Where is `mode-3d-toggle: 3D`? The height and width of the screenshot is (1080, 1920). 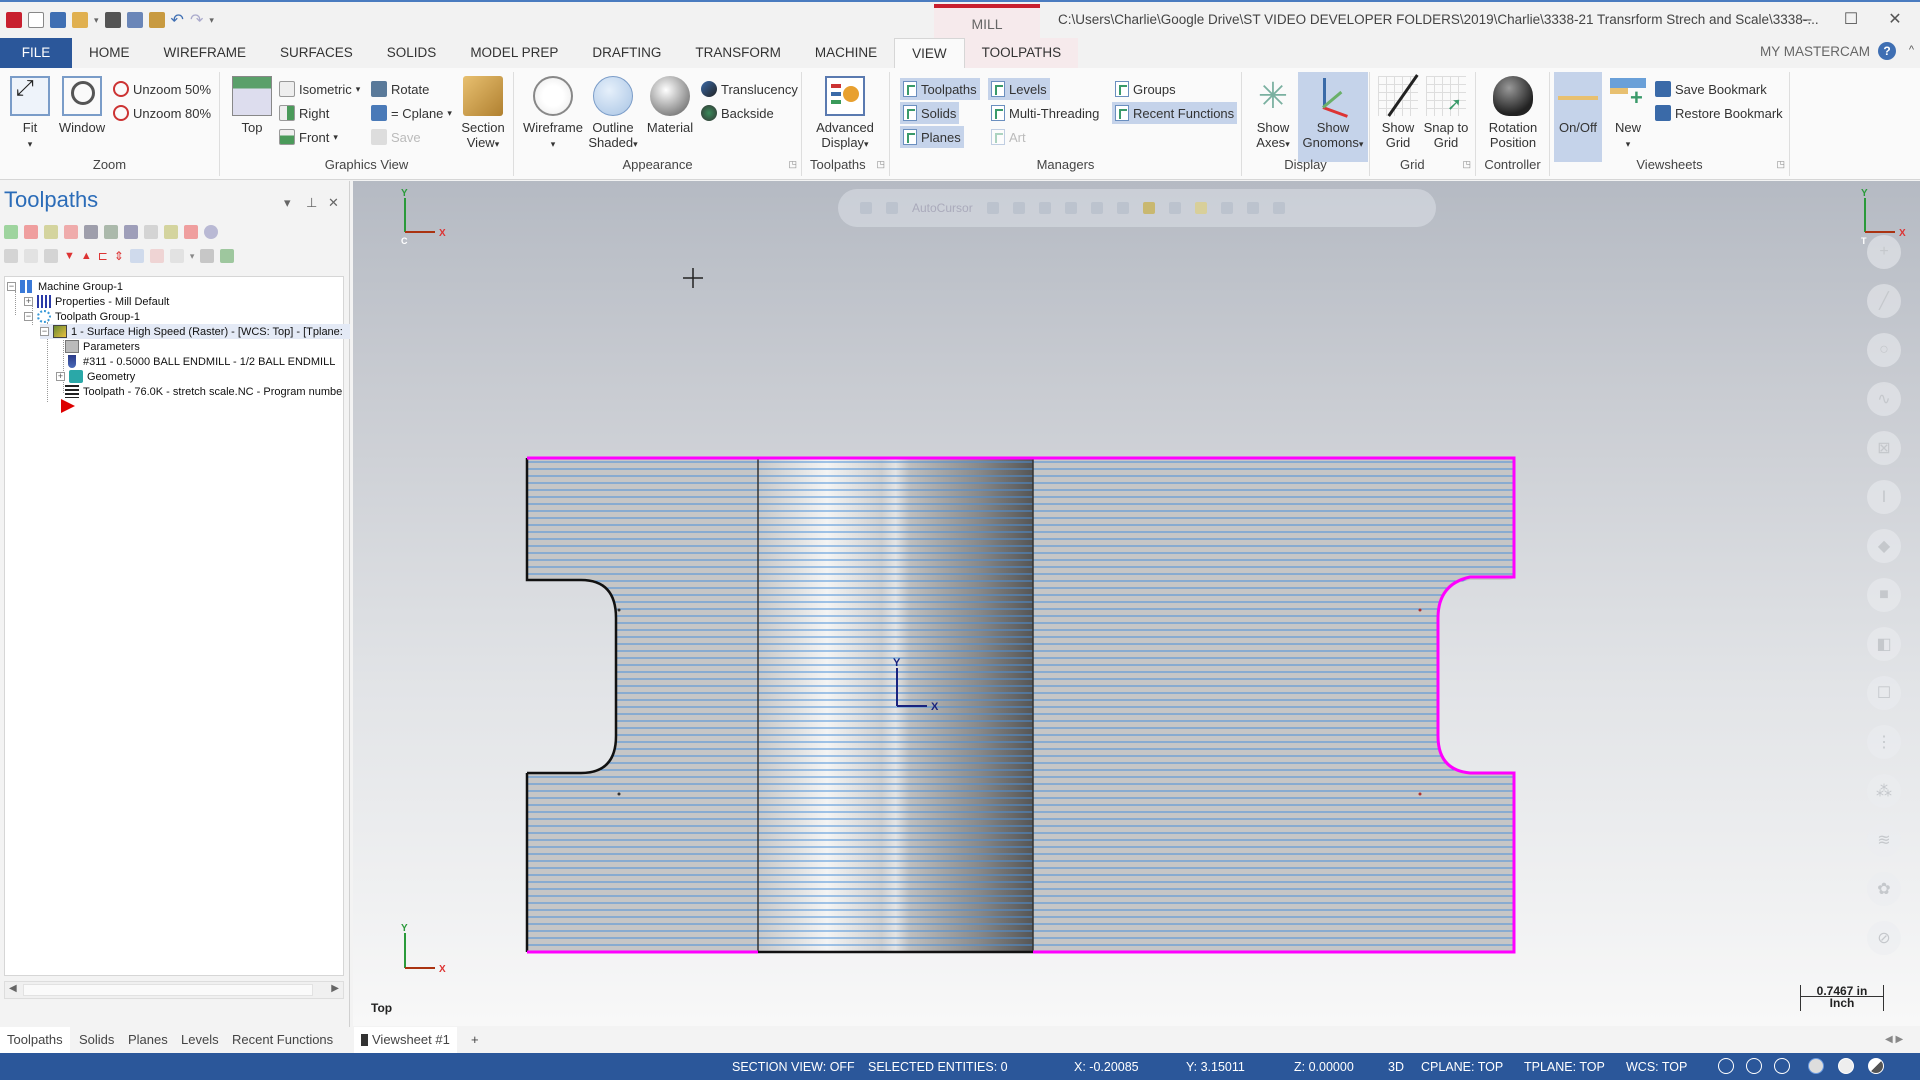
mode-3d-toggle: 3D is located at coordinates (1396, 1067).